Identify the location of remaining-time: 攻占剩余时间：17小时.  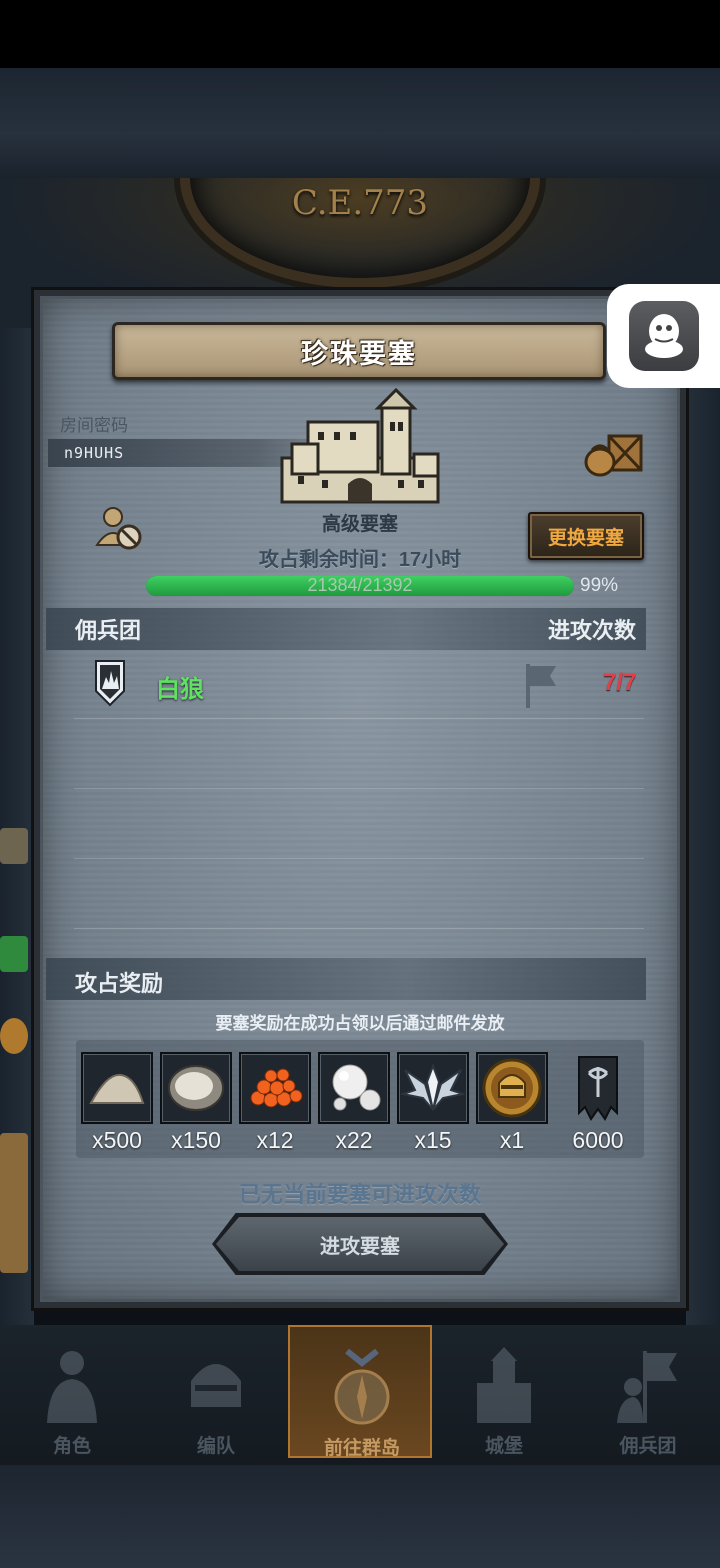
(360, 560).